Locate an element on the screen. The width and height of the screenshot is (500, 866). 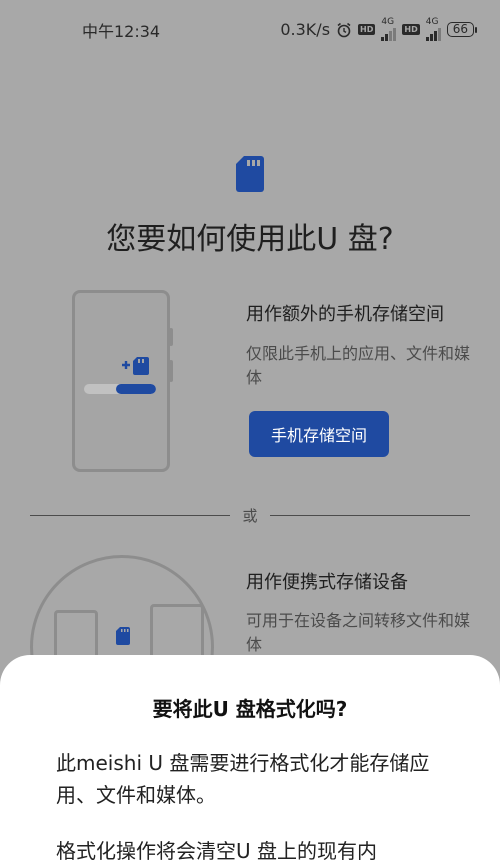
alarm-clock-icon is located at coordinates (344, 29).